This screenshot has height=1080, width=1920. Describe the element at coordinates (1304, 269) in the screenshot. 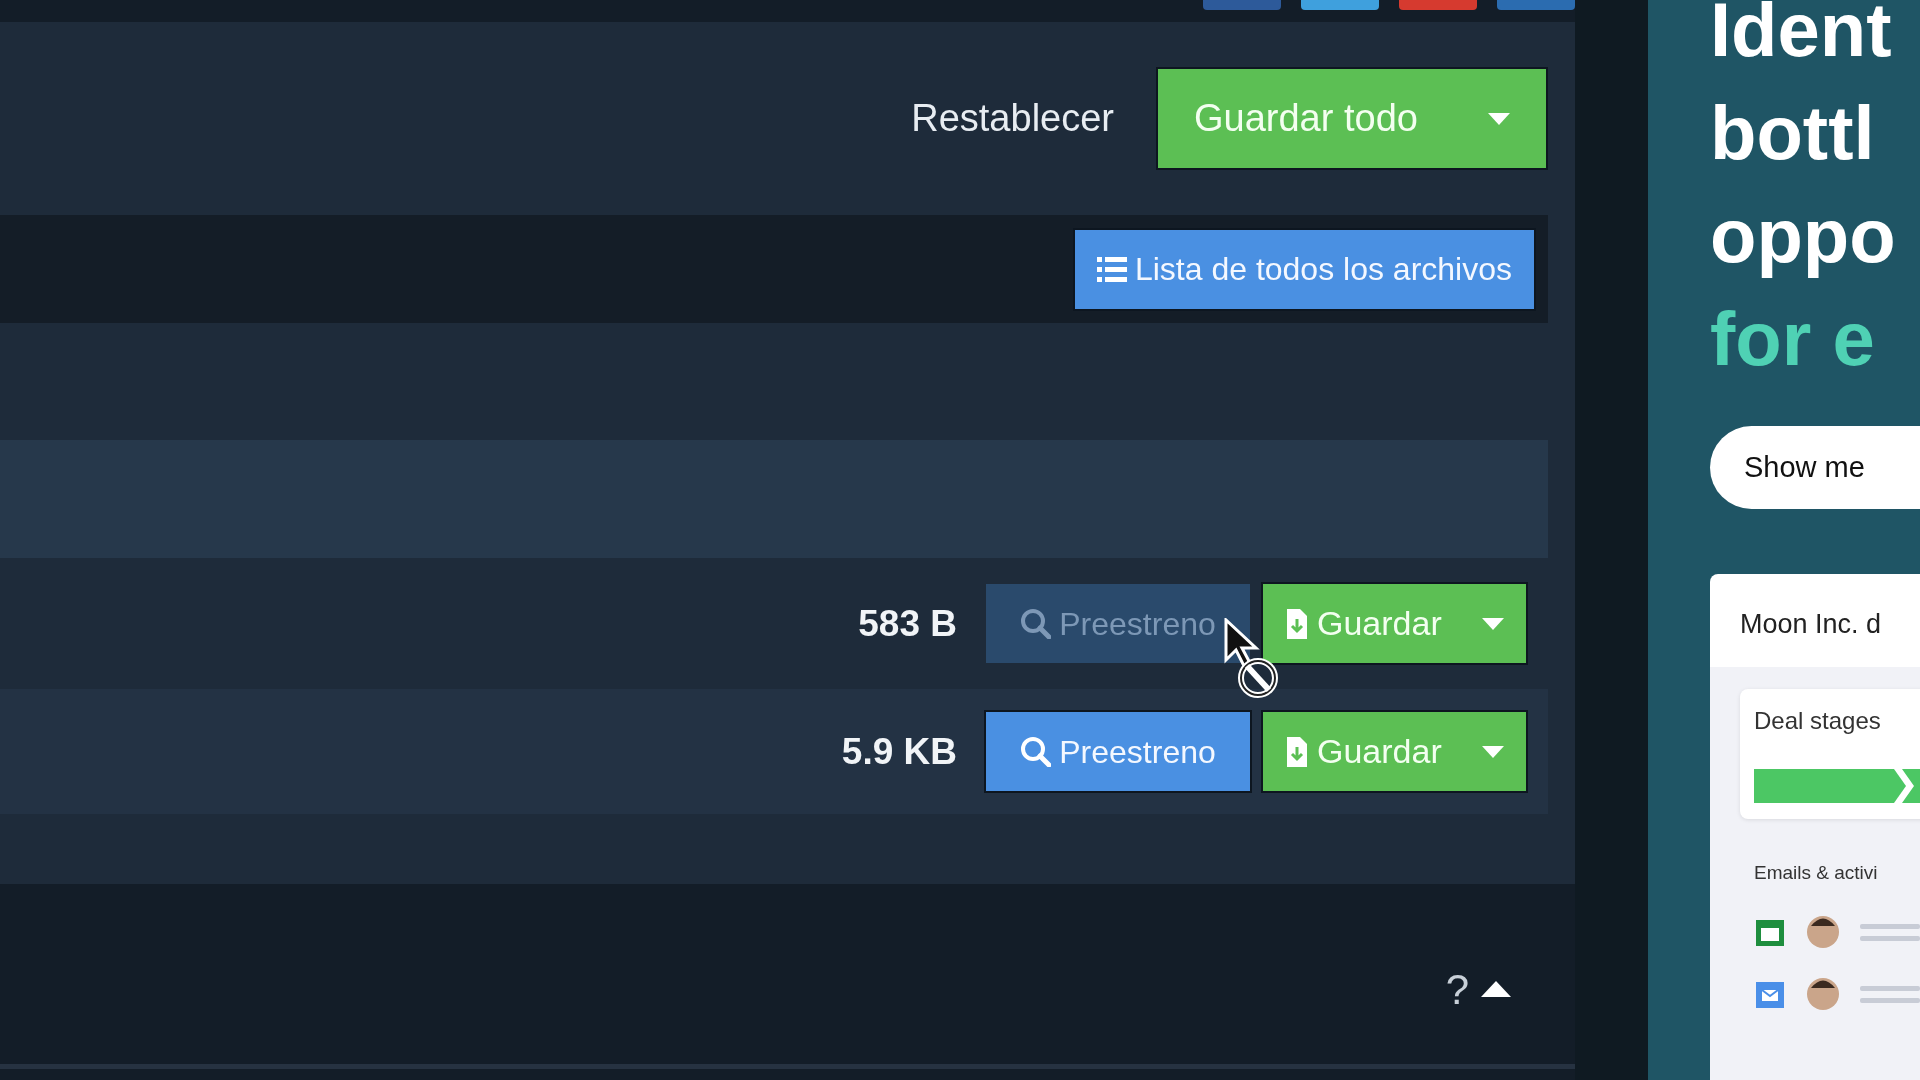

I see `file-list-button: Lista de todos los archivos` at that location.